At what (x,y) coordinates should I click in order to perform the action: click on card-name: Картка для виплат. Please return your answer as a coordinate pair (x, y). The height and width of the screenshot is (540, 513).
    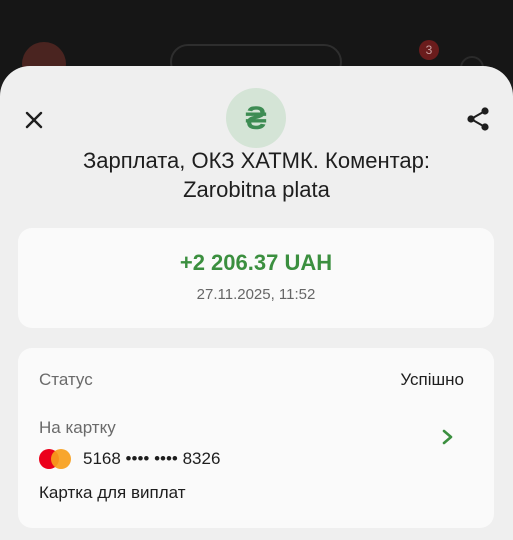
    Looking at the image, I should click on (112, 492).